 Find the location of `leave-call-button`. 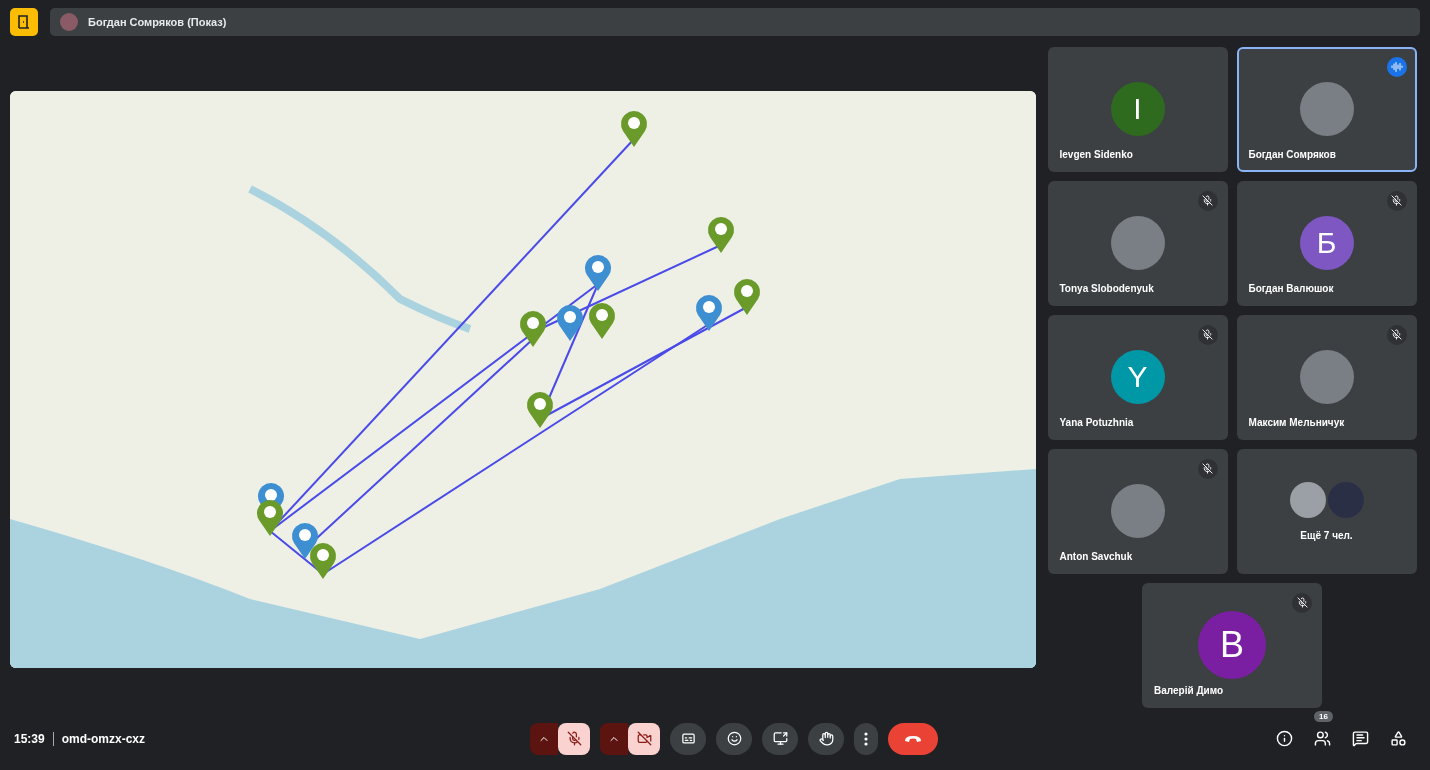

leave-call-button is located at coordinates (913, 738).